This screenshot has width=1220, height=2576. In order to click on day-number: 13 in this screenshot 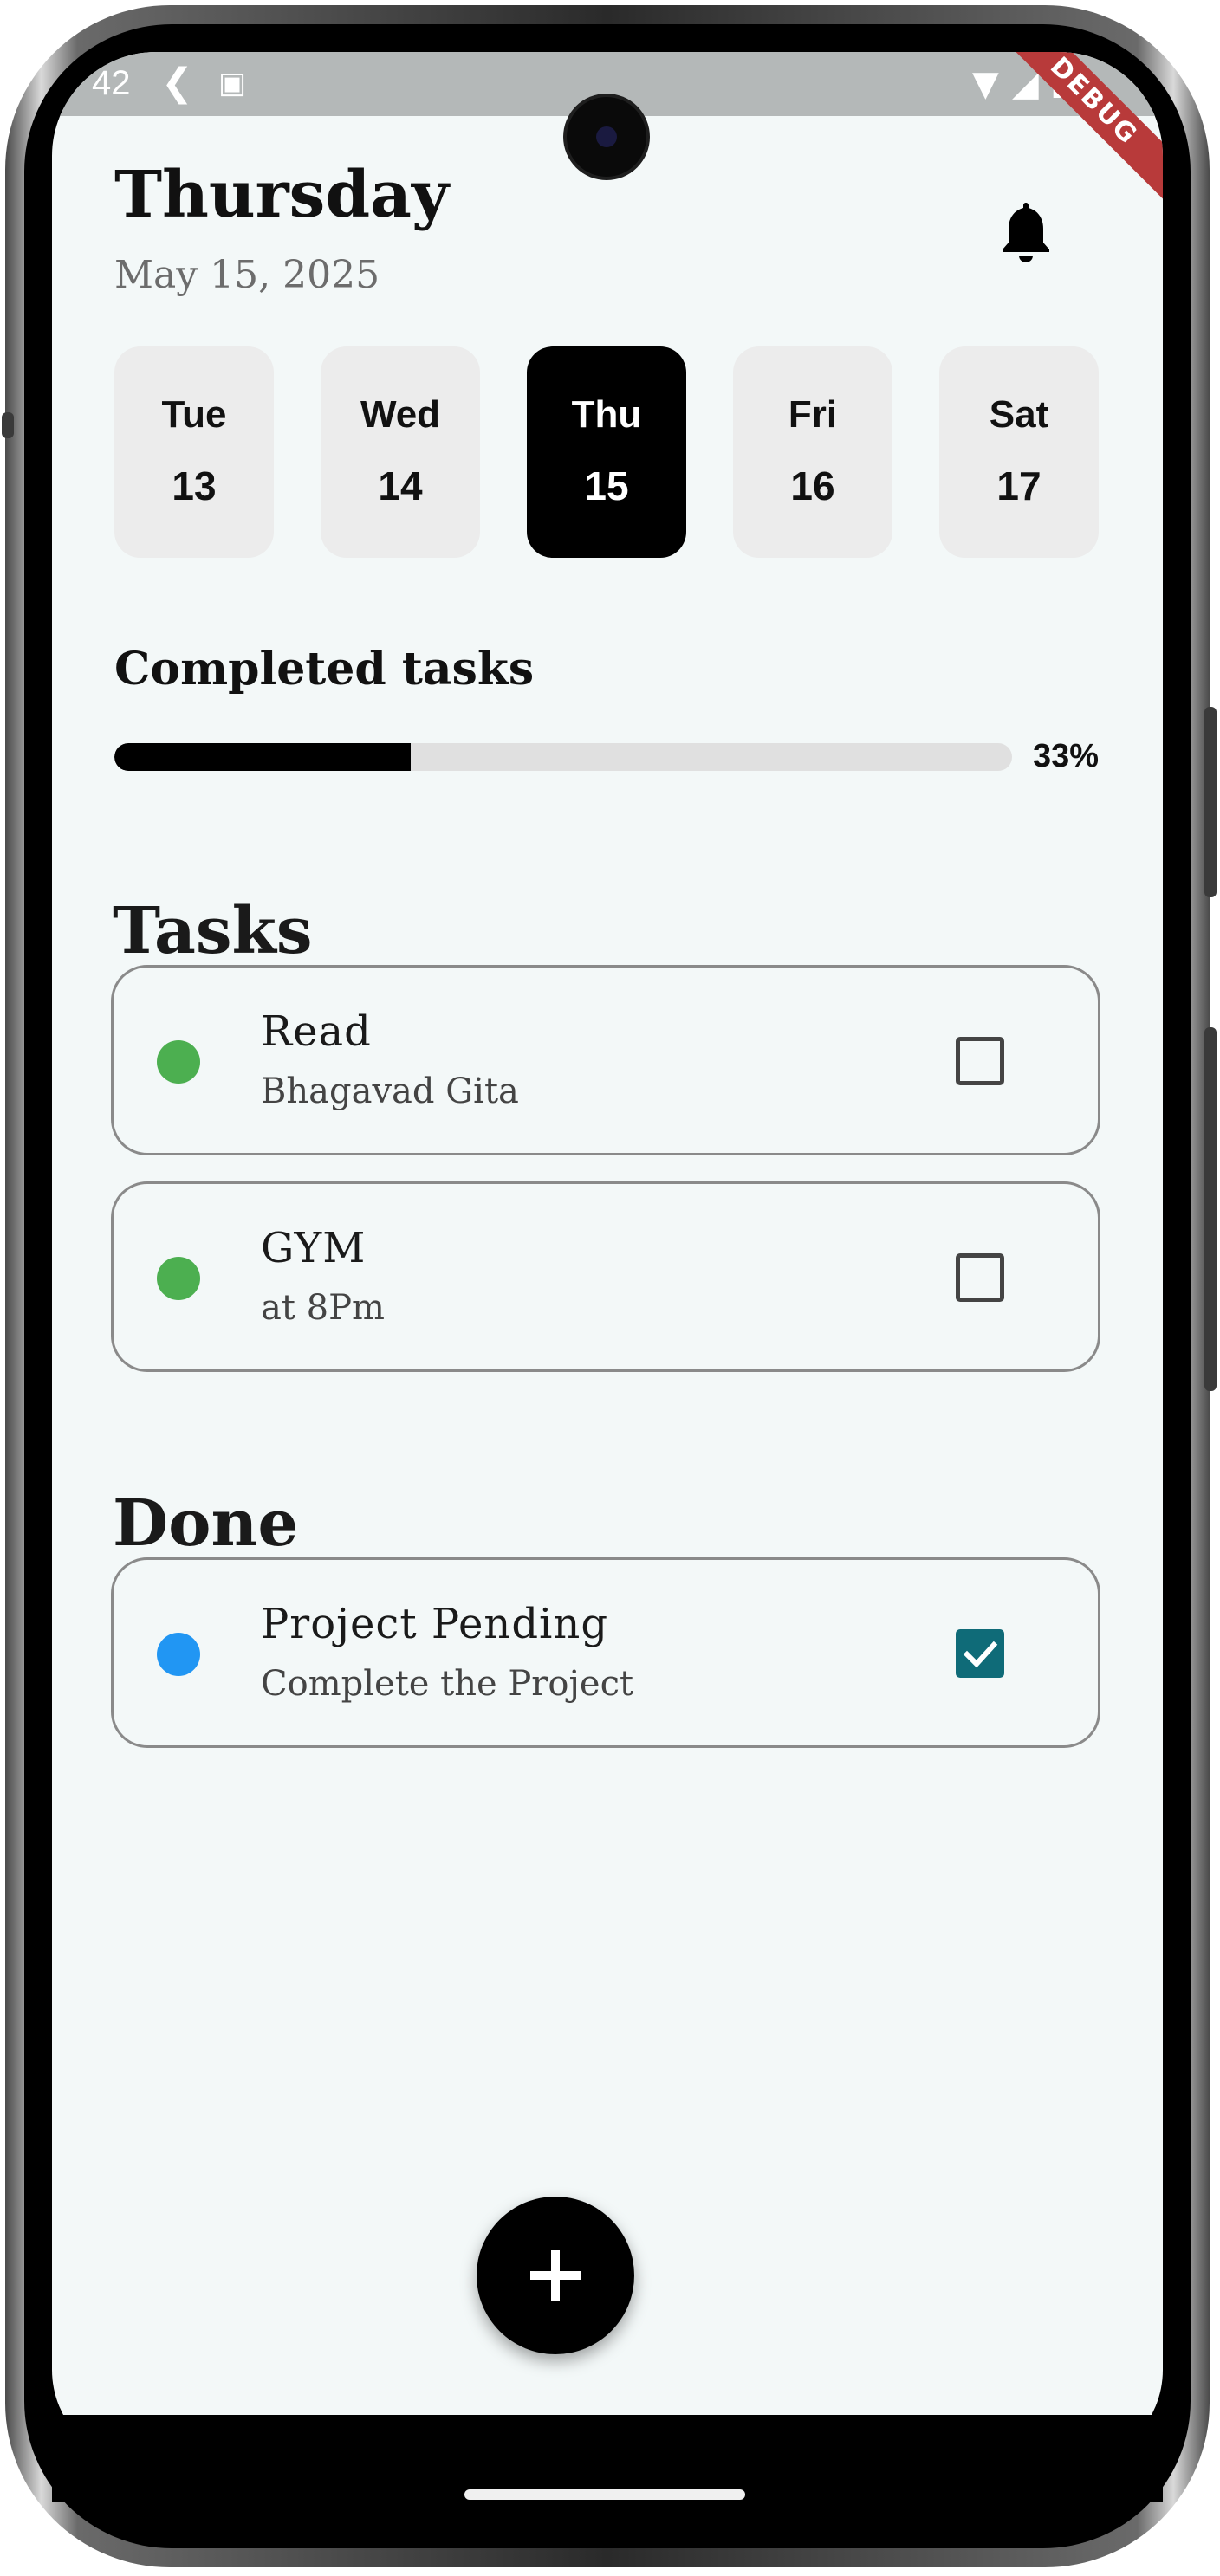, I will do `click(195, 485)`.